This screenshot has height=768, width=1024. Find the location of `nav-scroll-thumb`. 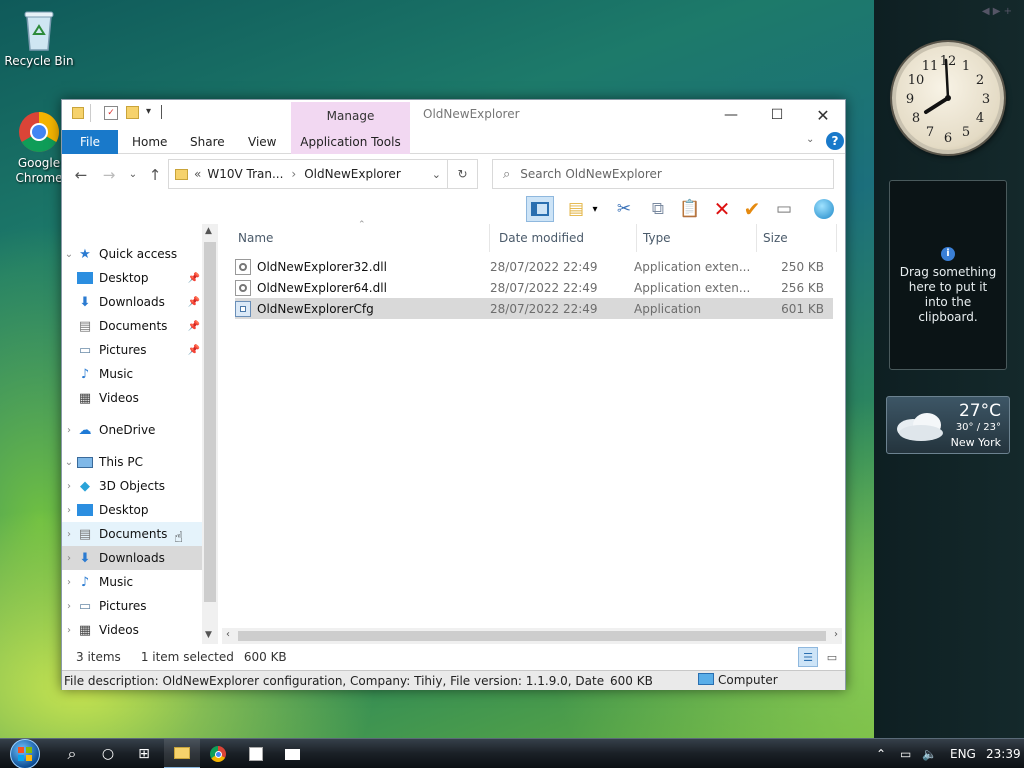

nav-scroll-thumb is located at coordinates (210, 422).